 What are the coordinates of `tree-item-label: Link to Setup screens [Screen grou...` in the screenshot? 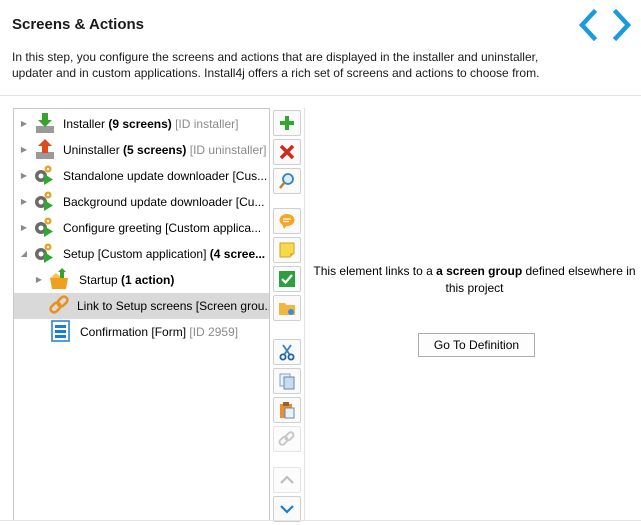 It's located at (173, 306).